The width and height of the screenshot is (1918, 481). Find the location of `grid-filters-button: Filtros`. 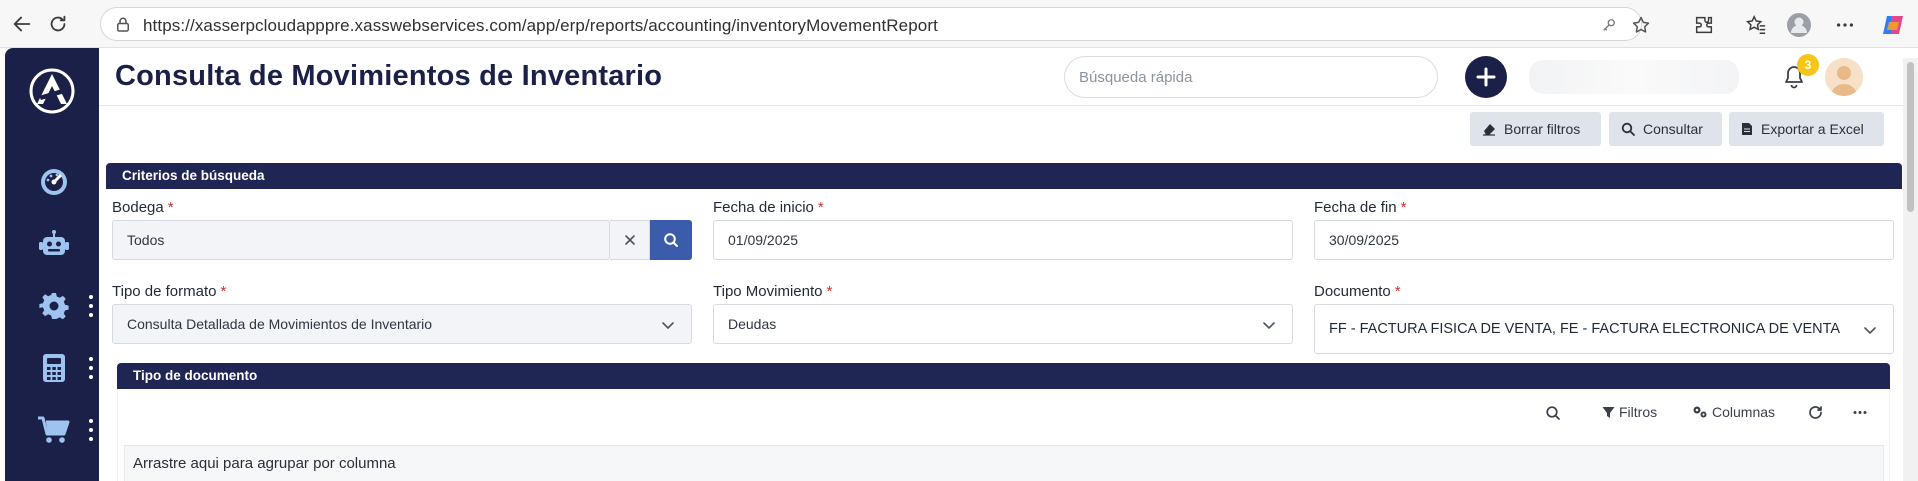

grid-filters-button: Filtros is located at coordinates (1629, 412).